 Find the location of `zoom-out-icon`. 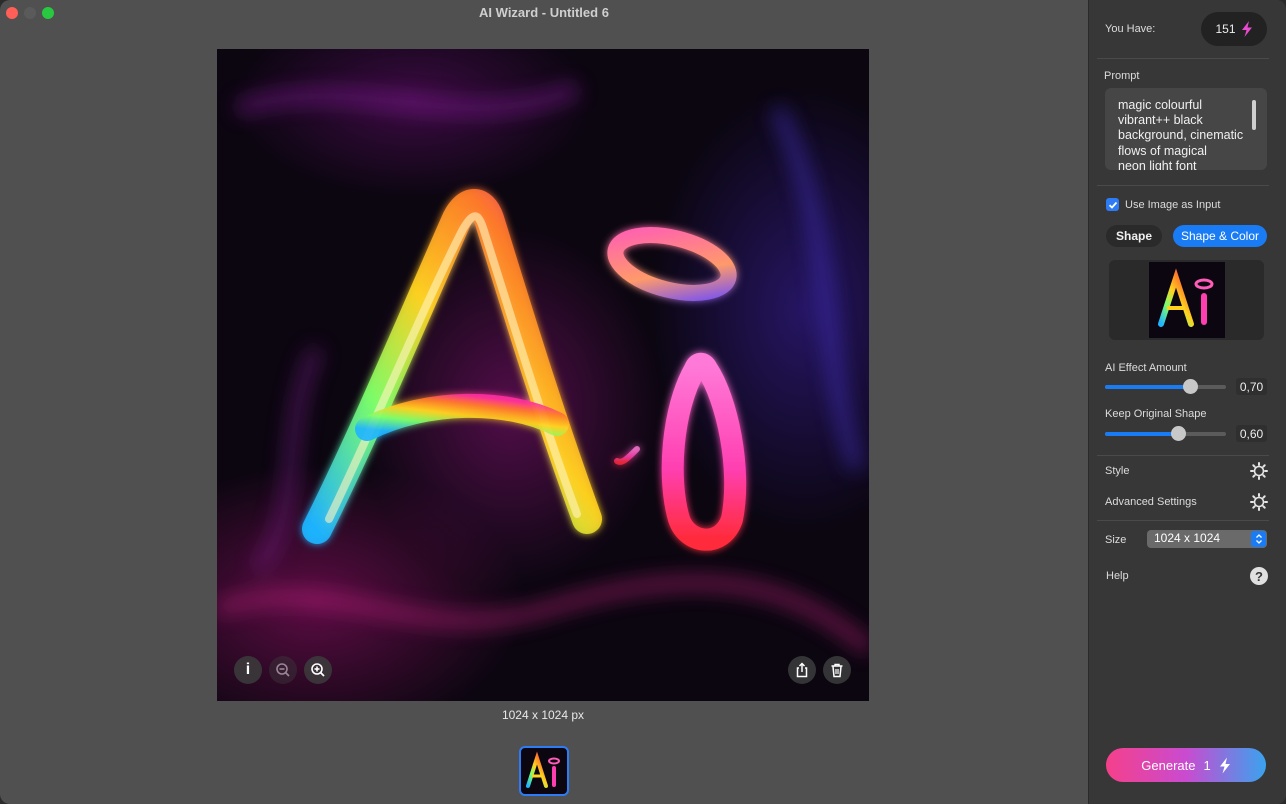

zoom-out-icon is located at coordinates (283, 670).